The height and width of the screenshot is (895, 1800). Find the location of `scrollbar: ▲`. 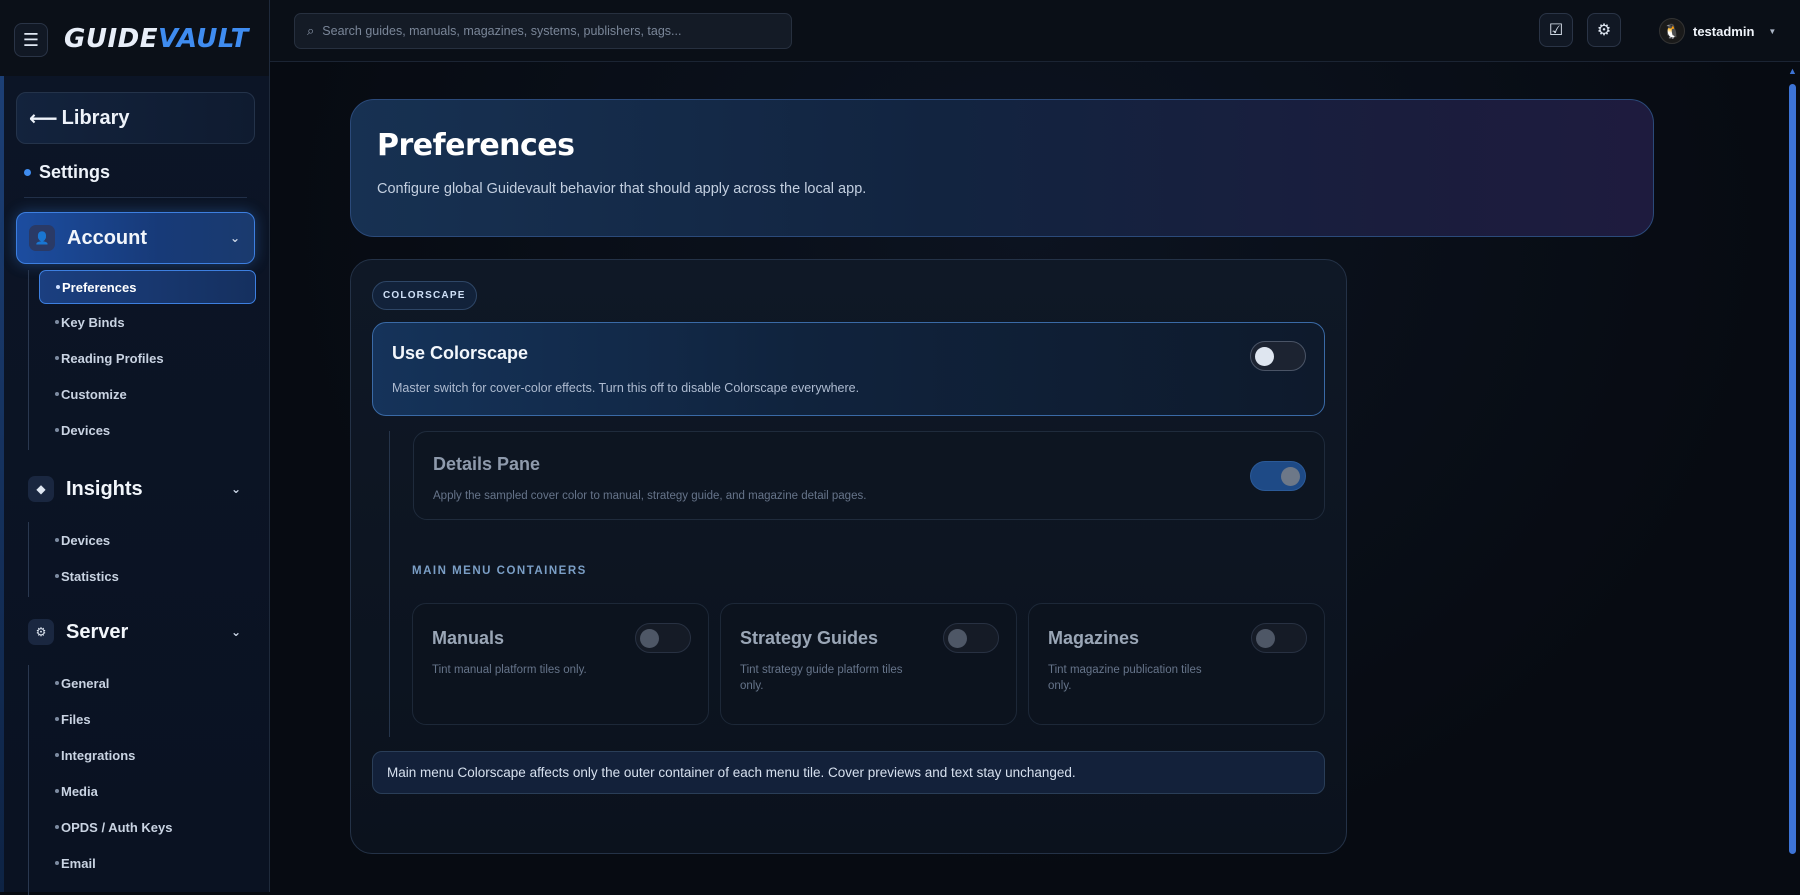

scrollbar: ▲ is located at coordinates (1792, 477).